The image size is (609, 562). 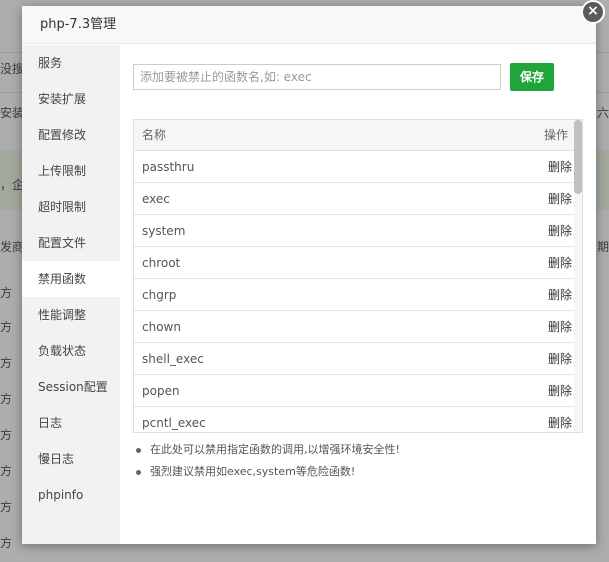 What do you see at coordinates (532, 77) in the screenshot?
I see `save-button: 保存` at bounding box center [532, 77].